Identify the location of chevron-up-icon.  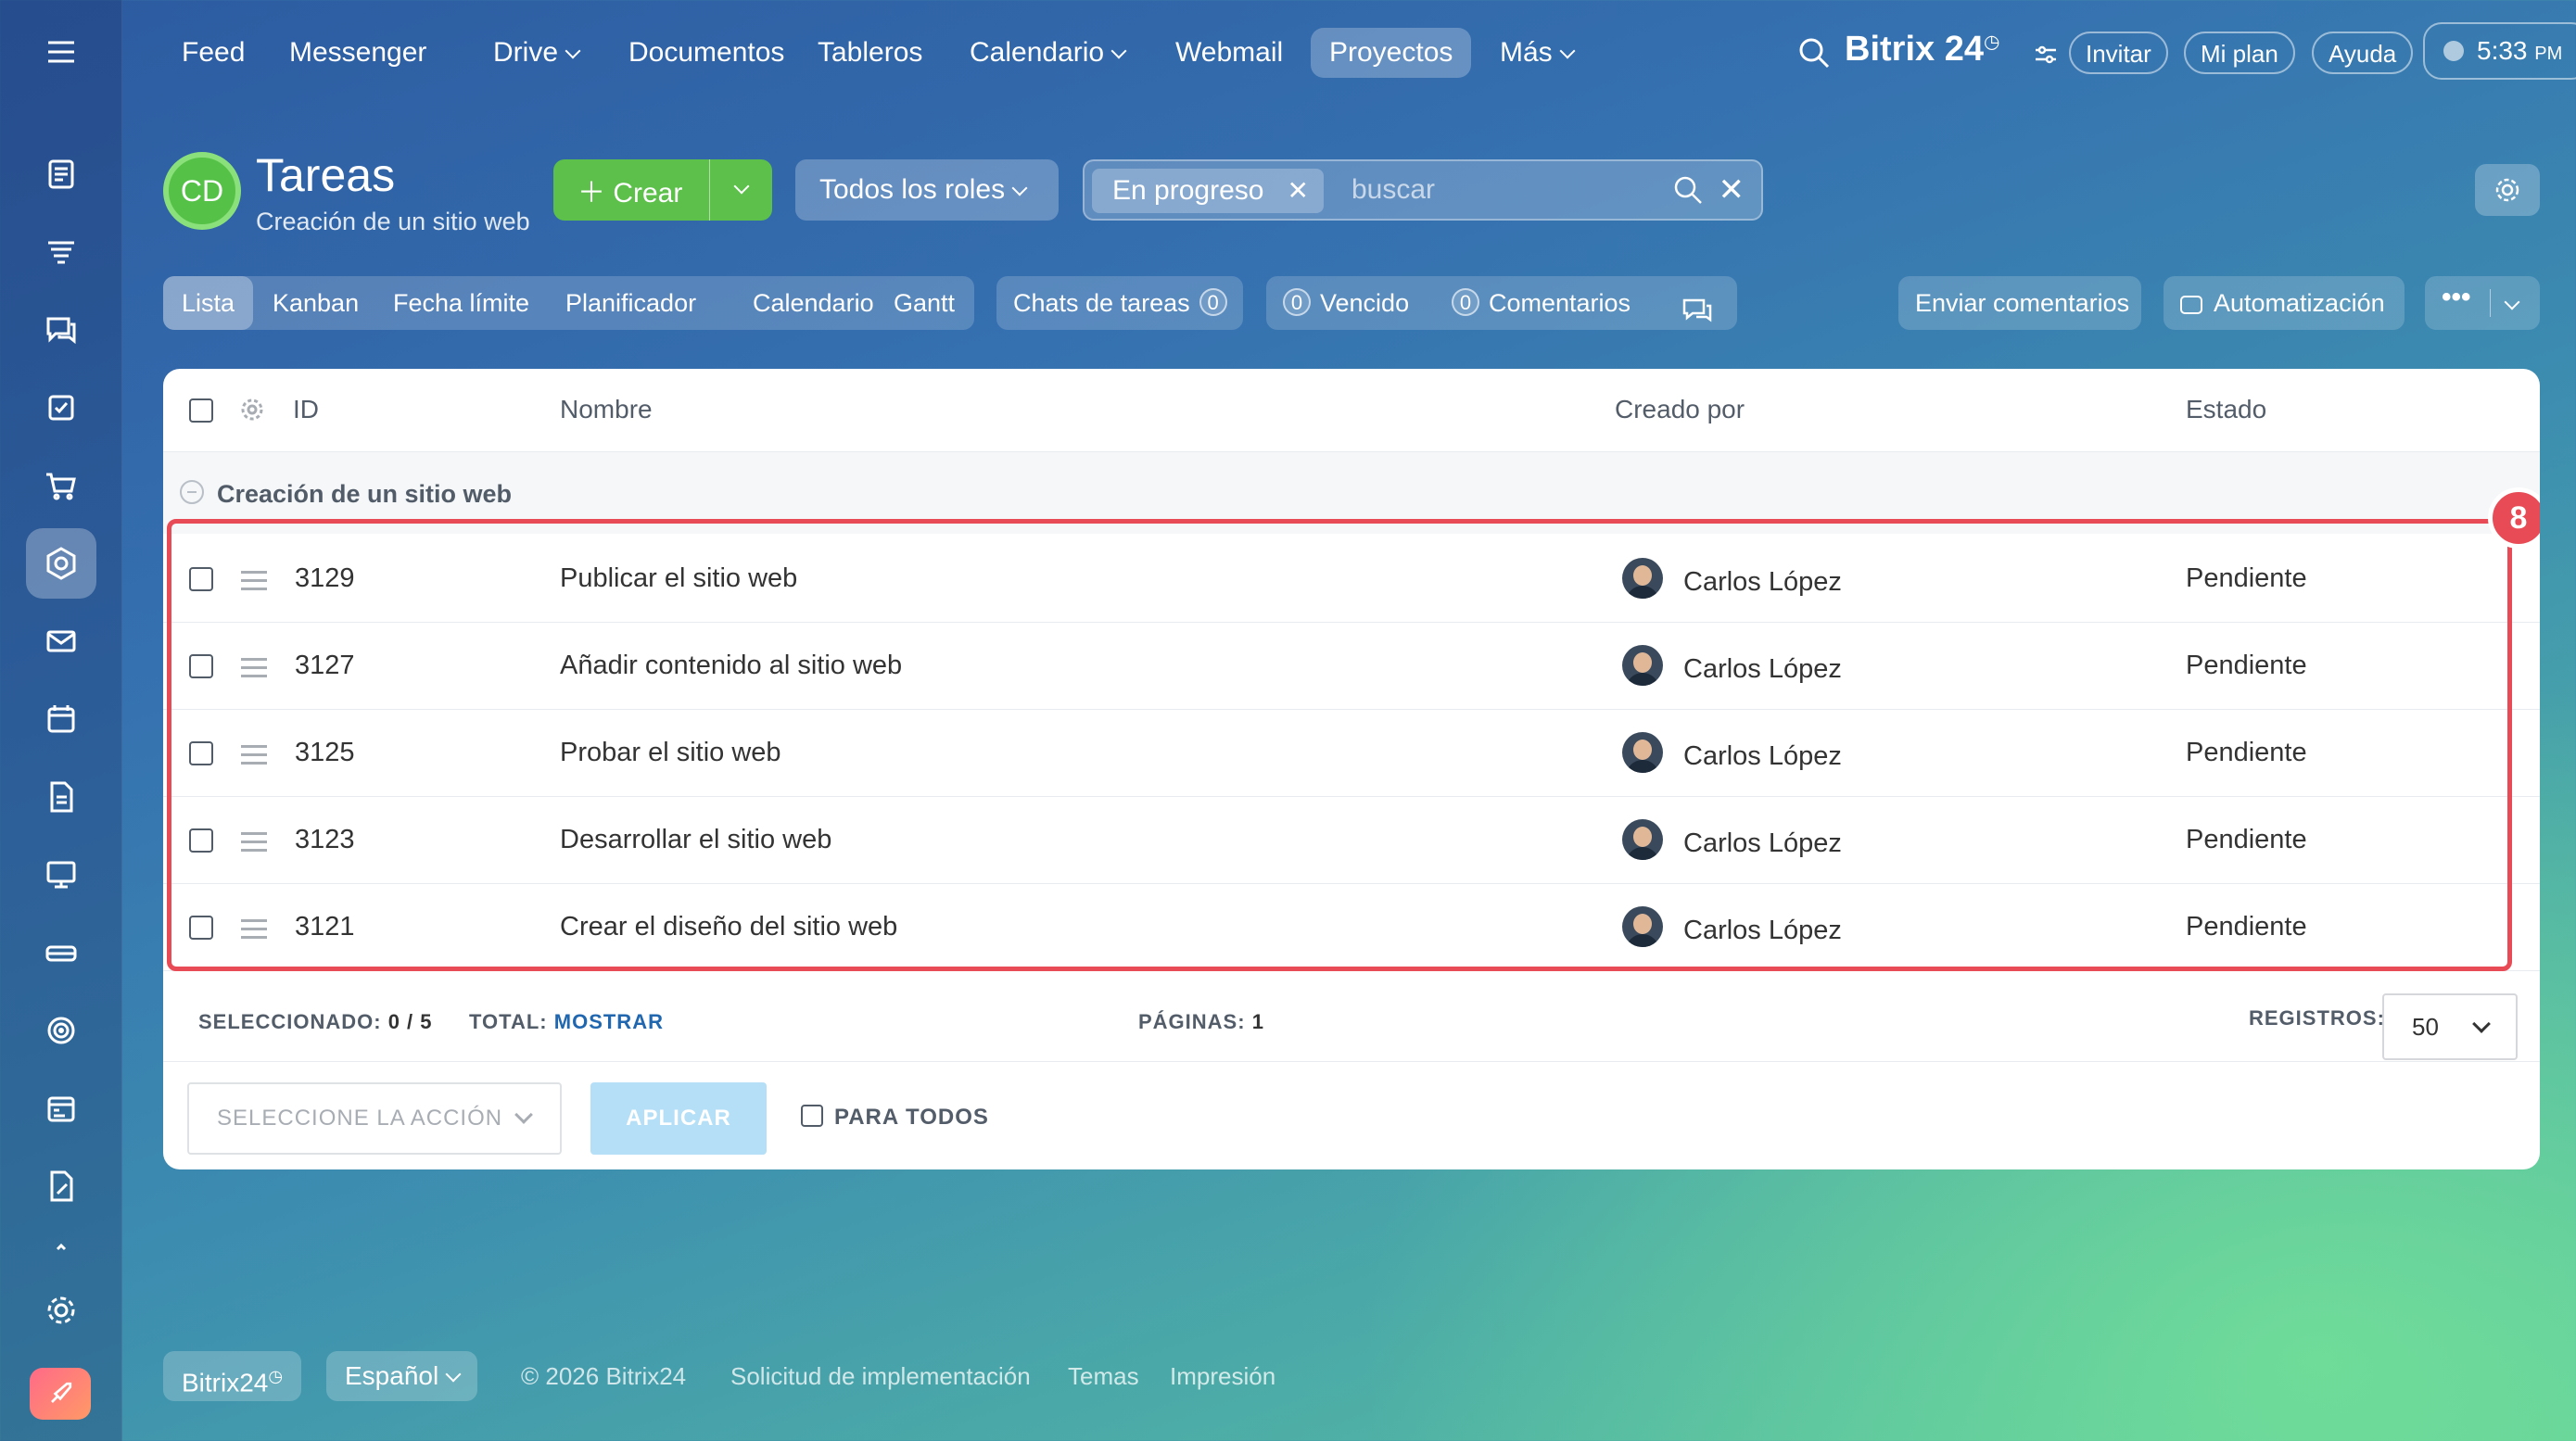
(61, 1247).